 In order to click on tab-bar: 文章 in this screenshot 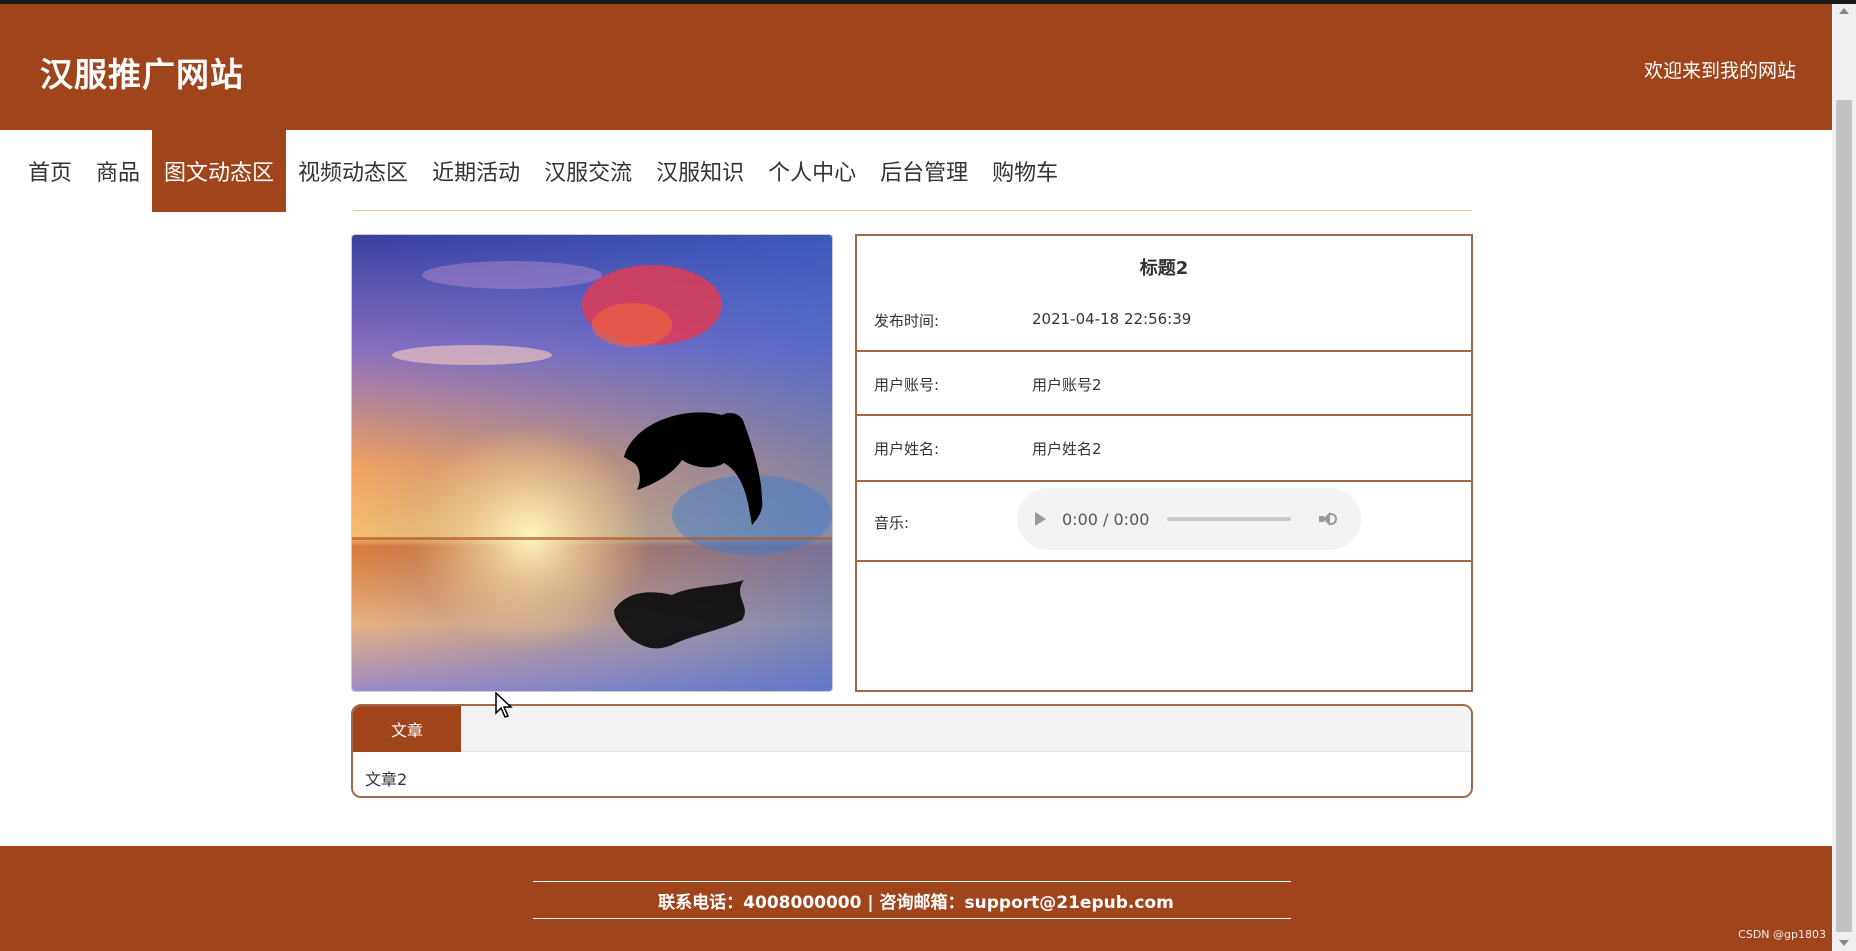, I will do `click(912, 729)`.